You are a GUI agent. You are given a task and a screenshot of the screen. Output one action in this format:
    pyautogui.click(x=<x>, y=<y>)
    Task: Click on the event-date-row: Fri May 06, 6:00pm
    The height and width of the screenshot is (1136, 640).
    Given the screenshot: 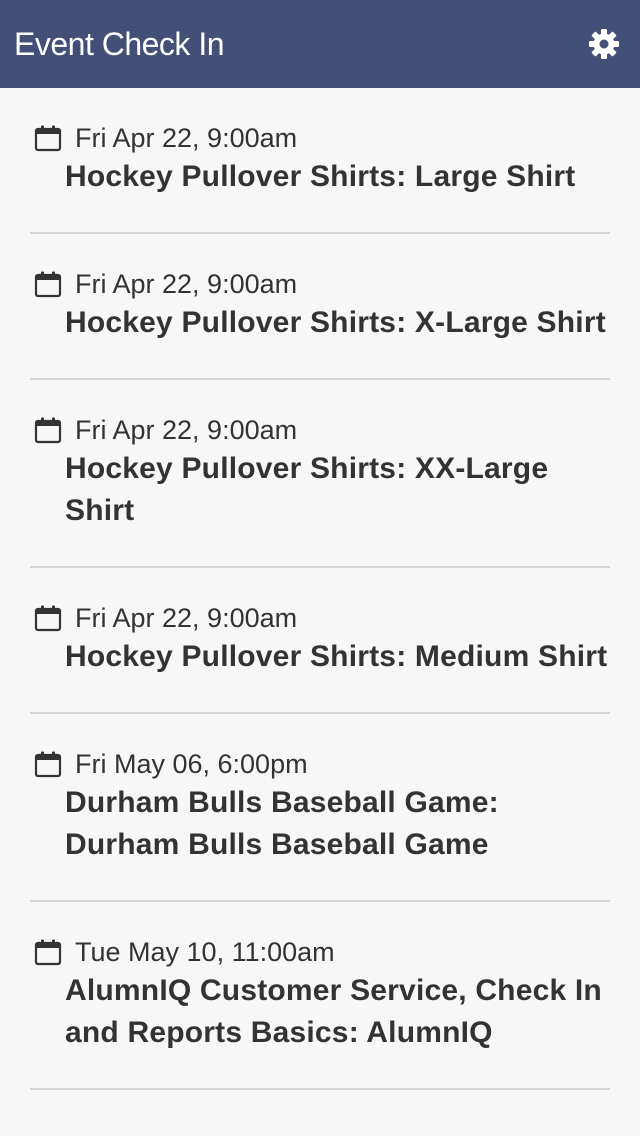 What is the action you would take?
    pyautogui.click(x=321, y=764)
    